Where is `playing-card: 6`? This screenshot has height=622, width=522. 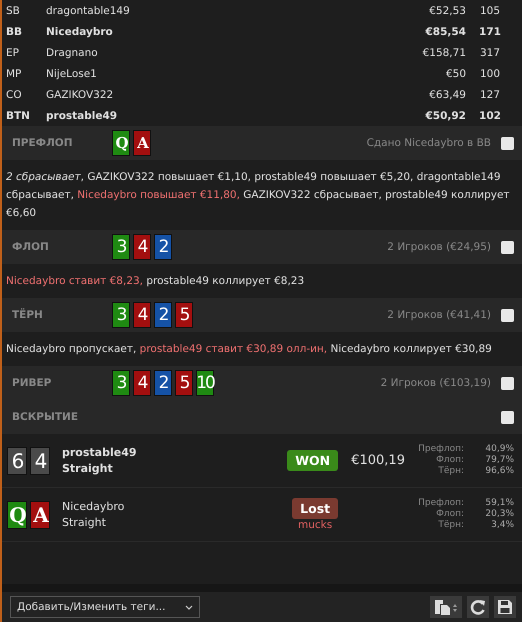
playing-card: 6 is located at coordinates (17, 460).